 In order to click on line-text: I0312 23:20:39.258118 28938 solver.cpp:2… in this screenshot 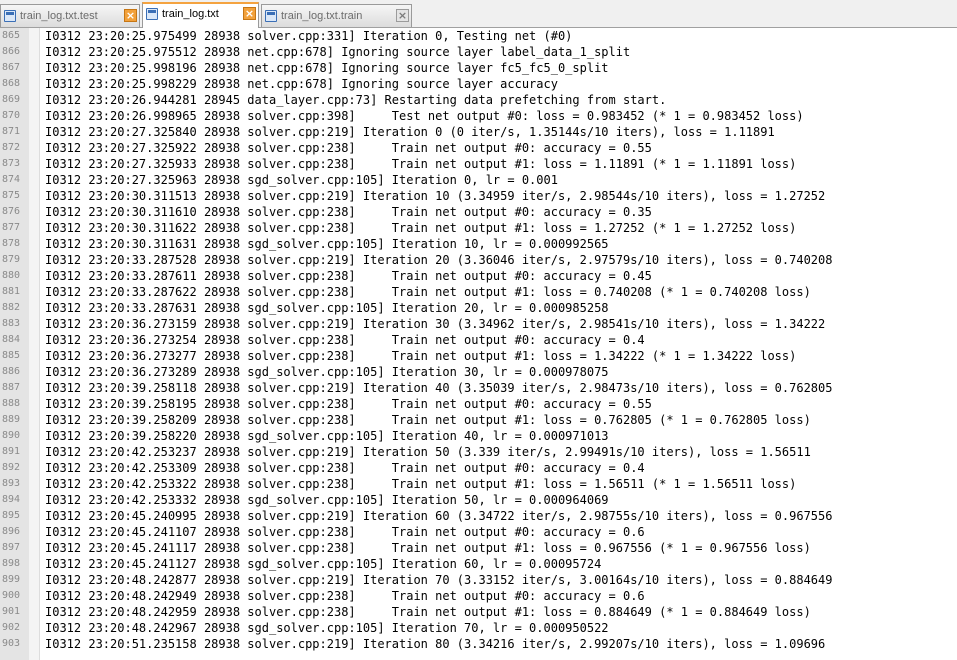, I will do `click(438, 388)`.